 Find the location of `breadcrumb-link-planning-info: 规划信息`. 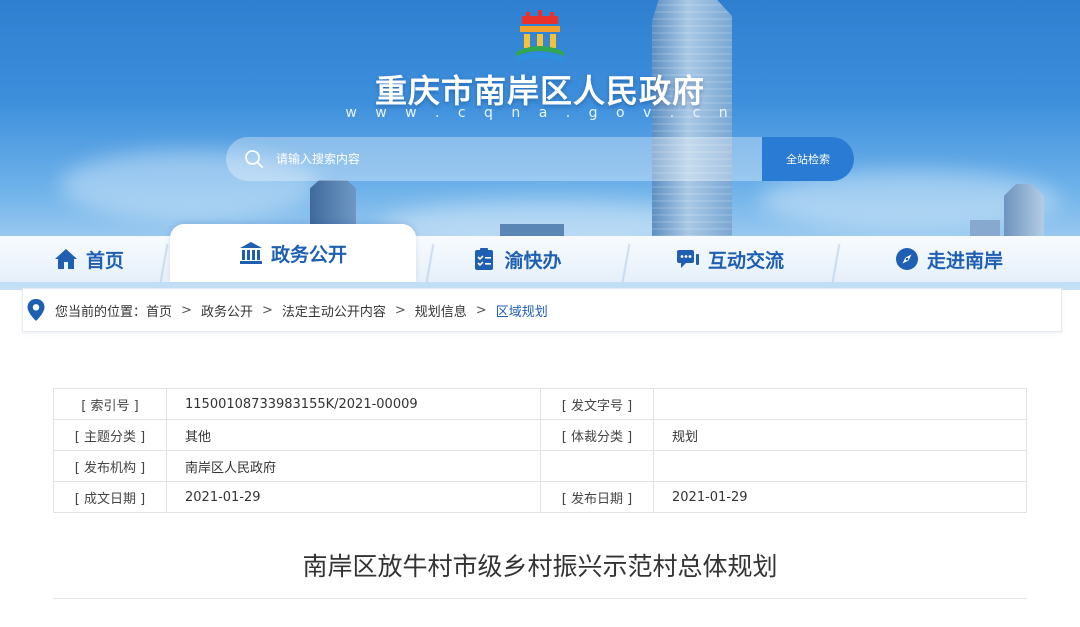

breadcrumb-link-planning-info: 规划信息 is located at coordinates (441, 310).